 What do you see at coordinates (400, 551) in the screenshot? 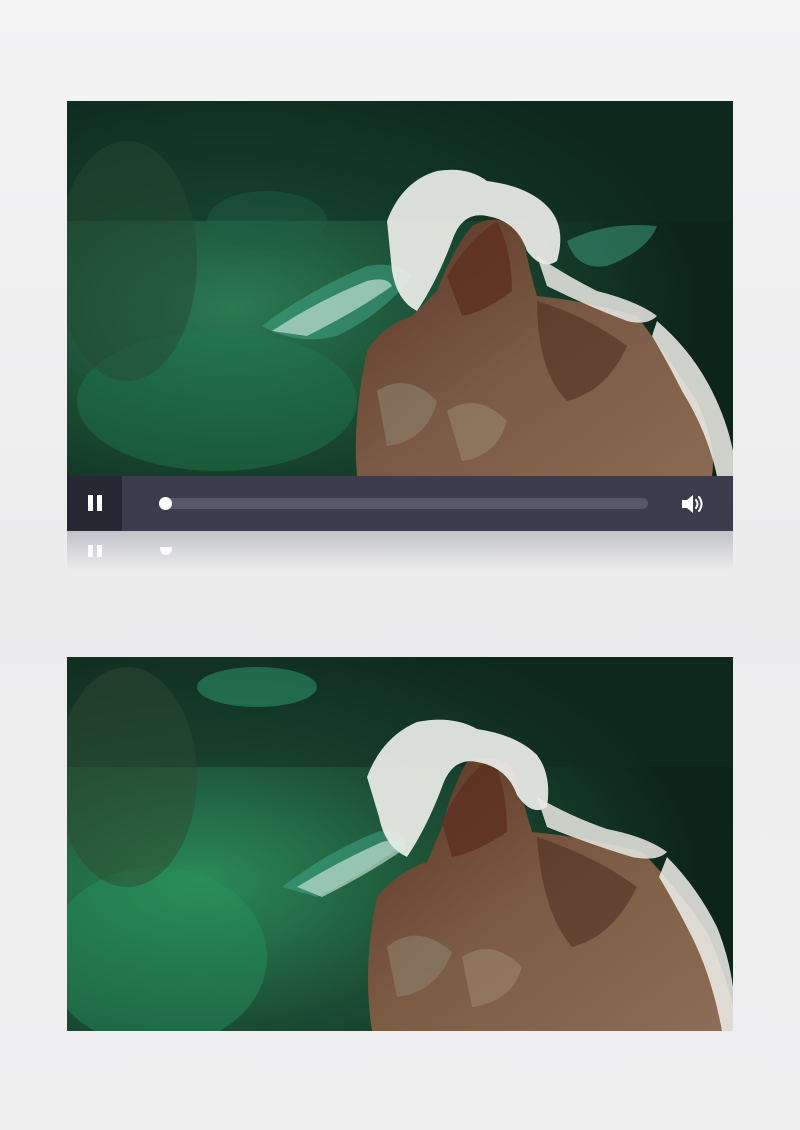
I see `control-bar-reflection` at bounding box center [400, 551].